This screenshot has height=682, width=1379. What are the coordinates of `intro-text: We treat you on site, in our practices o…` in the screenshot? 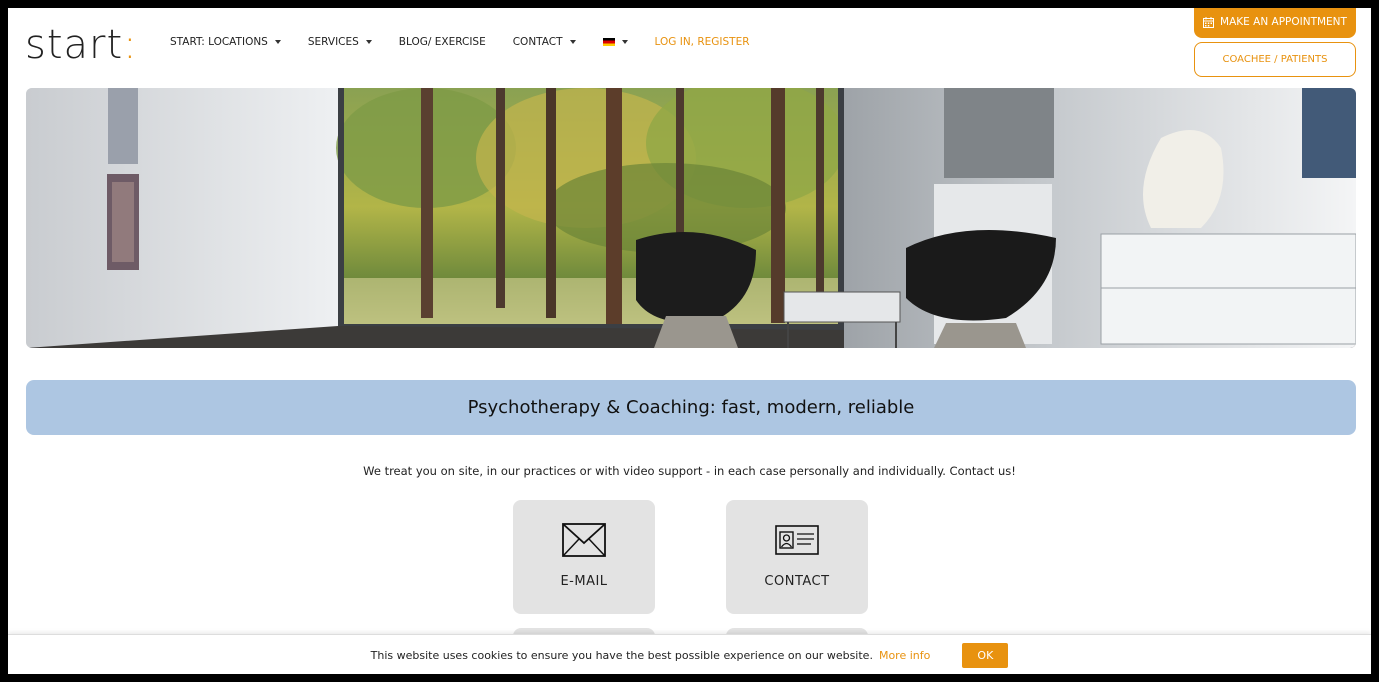 It's located at (689, 471).